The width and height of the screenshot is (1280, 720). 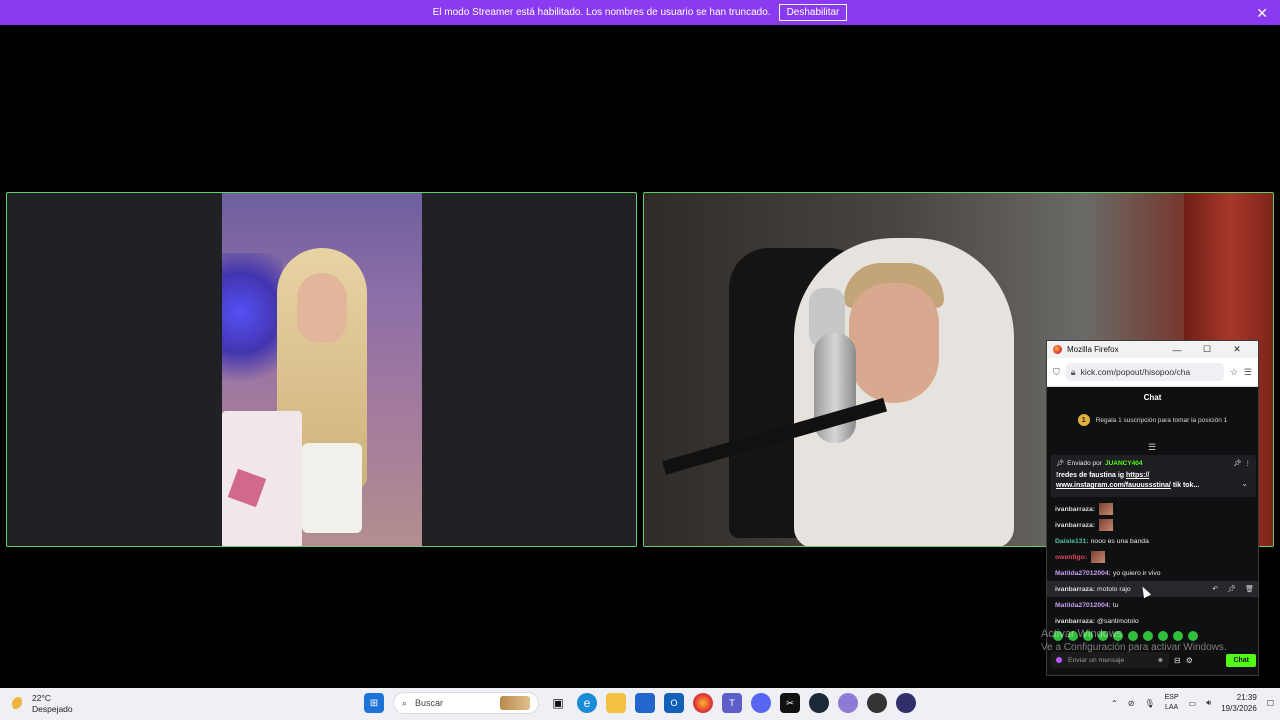 What do you see at coordinates (374, 703) in the screenshot?
I see `windows-start-icon: ⊞` at bounding box center [374, 703].